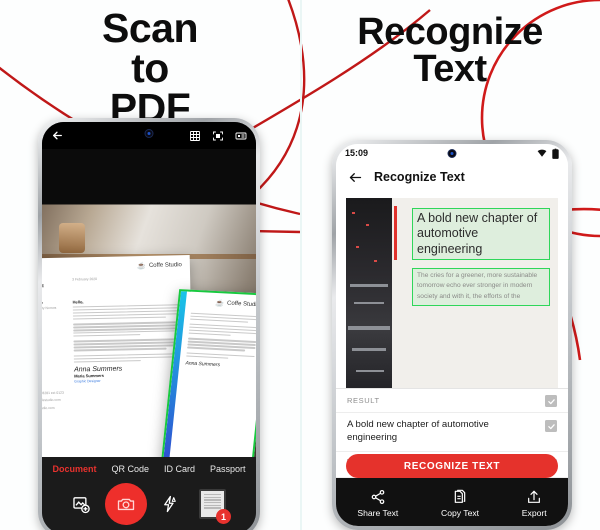  Describe the element at coordinates (542, 153) in the screenshot. I see `wifi-icon` at that location.